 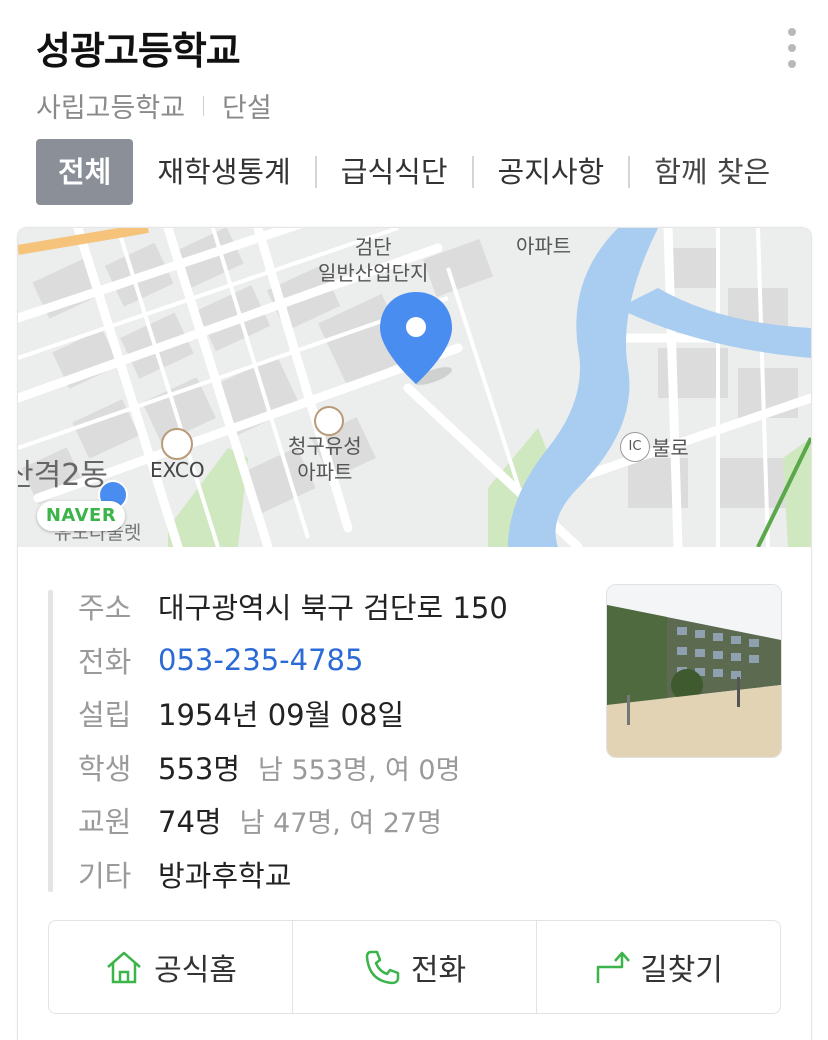 I want to click on info-row-students: 학생 553명 남 553명, 여 0명, so click(x=269, y=767).